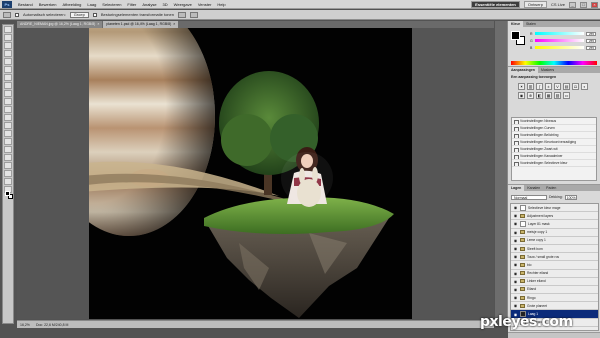 The width and height of the screenshot is (600, 338). Describe the element at coordinates (554, 233) in the screenshot. I see `layer-row: ◉ meisje copy 1` at that location.